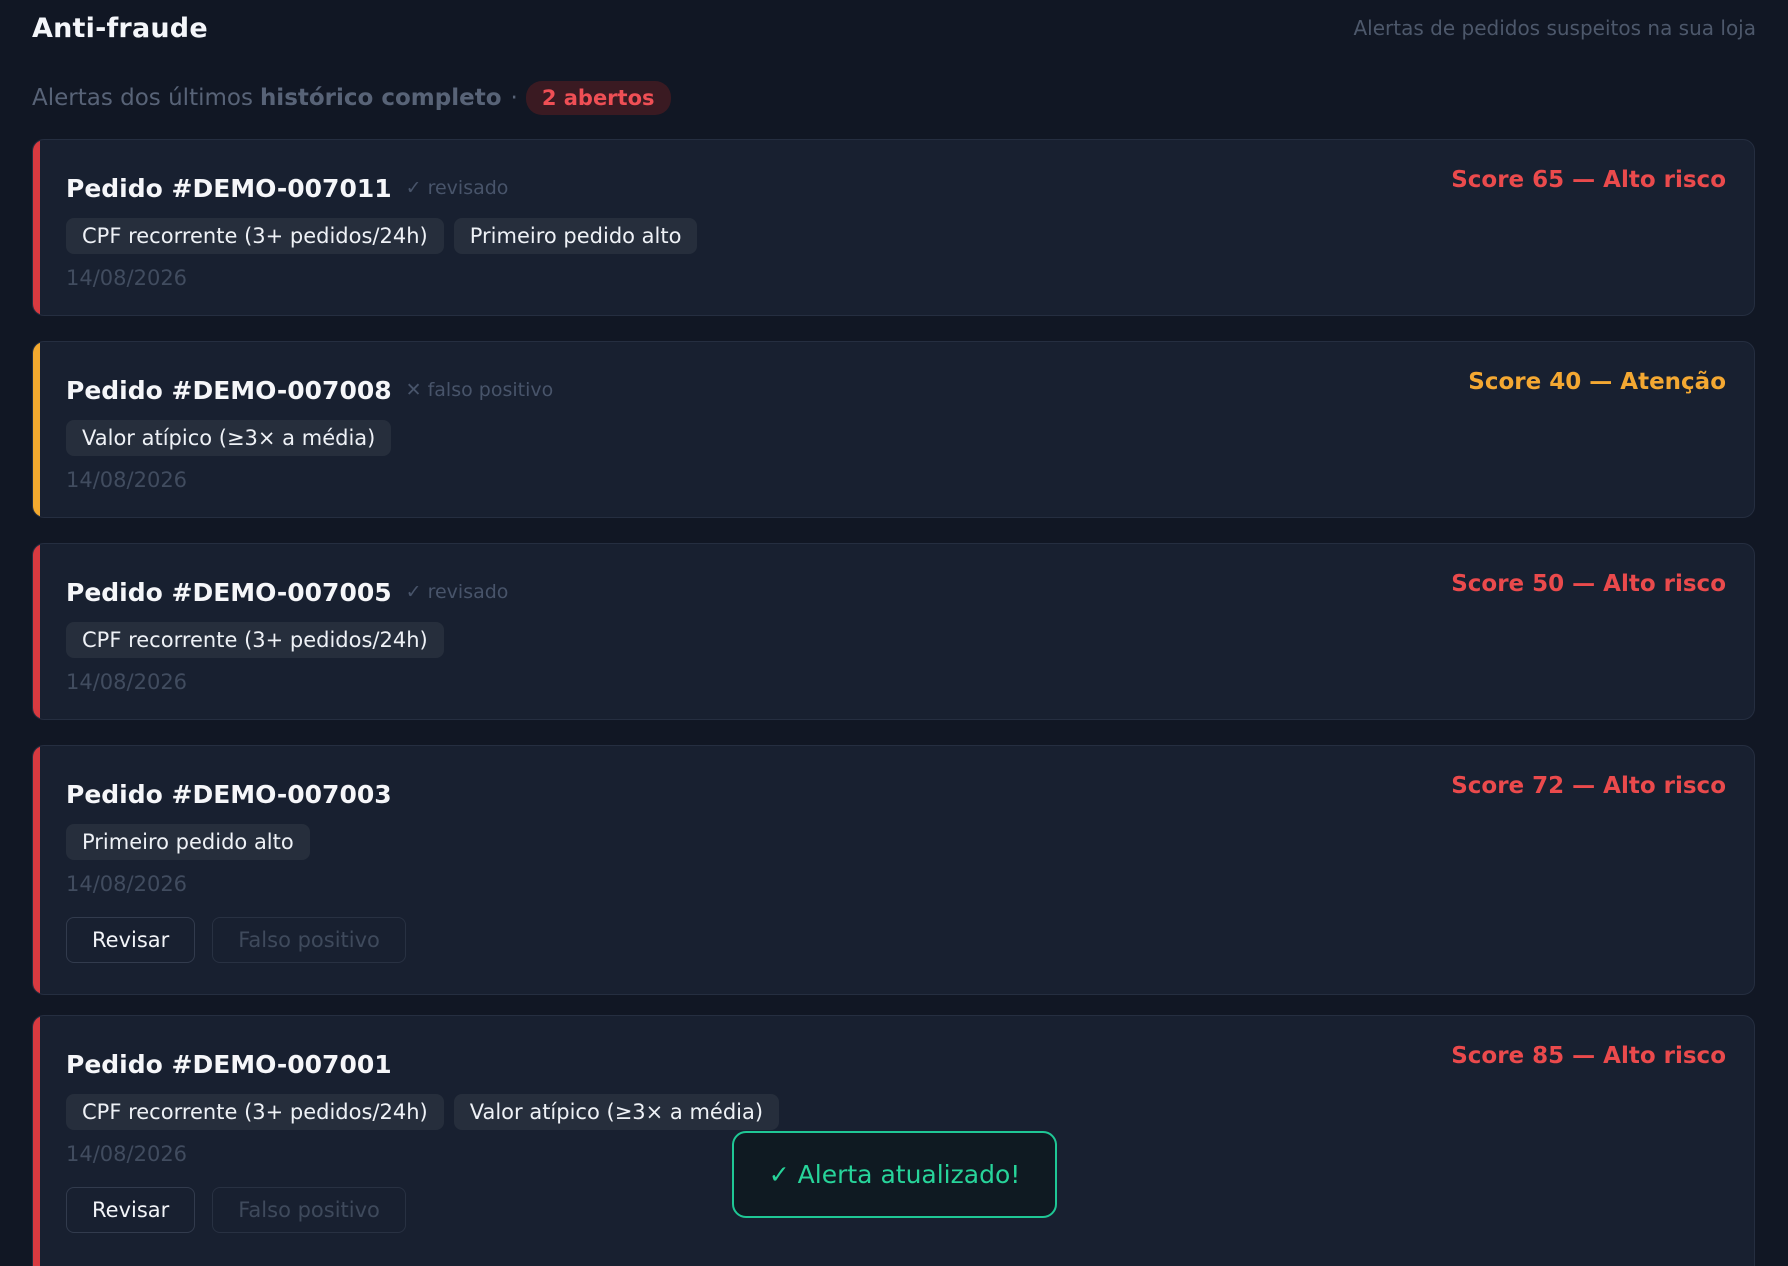 Image resolution: width=1788 pixels, height=1266 pixels. I want to click on success-toast: ✓ Alerta atualizado!, so click(894, 1174).